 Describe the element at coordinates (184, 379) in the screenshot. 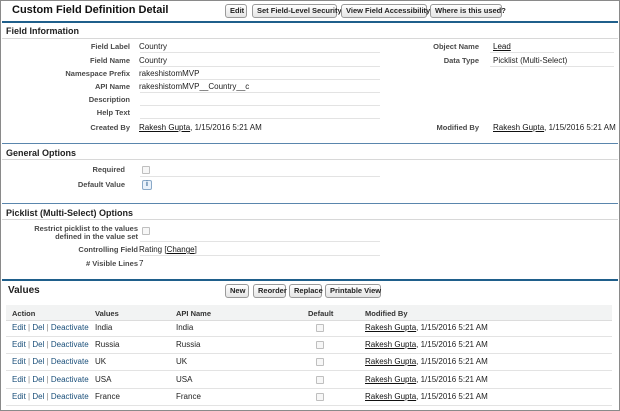

I see `row-api-name: USA` at that location.